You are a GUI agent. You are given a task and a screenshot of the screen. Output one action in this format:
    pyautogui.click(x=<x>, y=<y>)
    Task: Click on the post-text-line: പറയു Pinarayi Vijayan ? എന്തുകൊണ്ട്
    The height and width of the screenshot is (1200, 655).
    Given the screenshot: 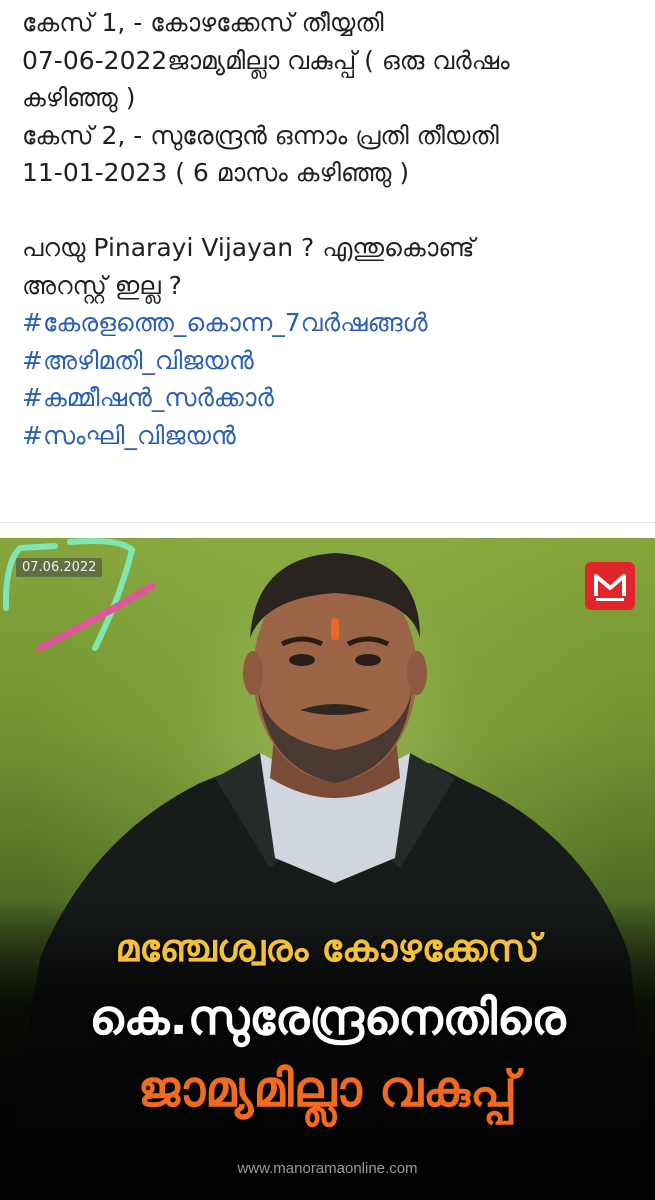 What is the action you would take?
    pyautogui.click(x=248, y=247)
    